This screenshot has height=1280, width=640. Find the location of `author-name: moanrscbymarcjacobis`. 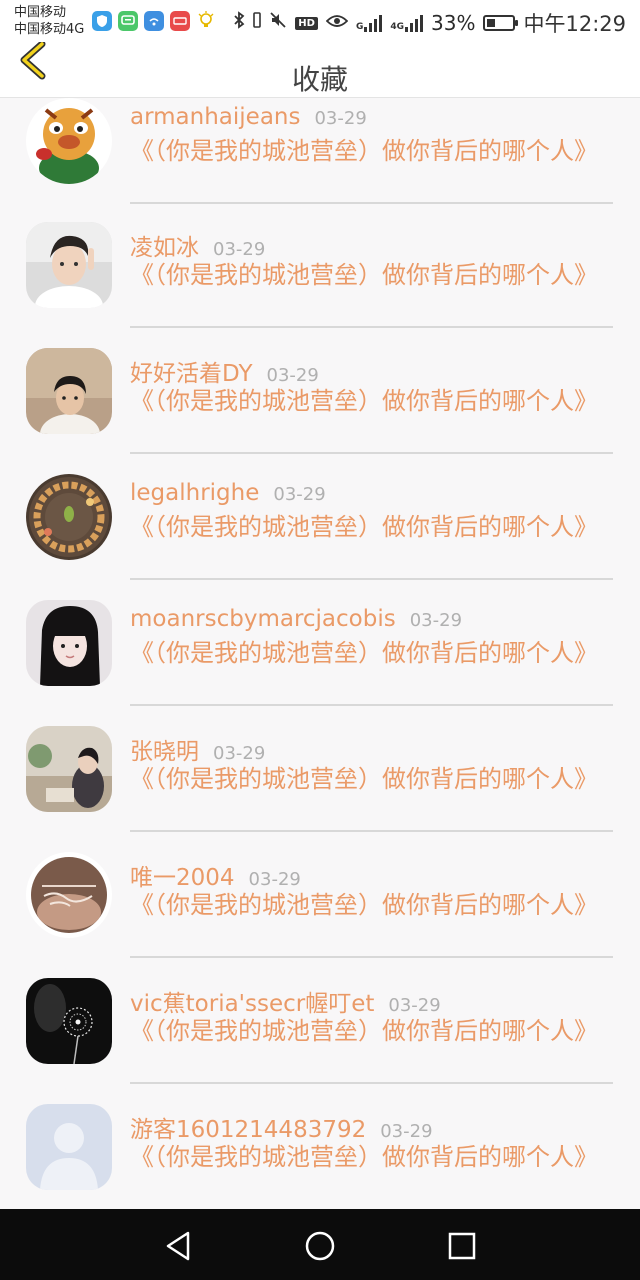

author-name: moanrscbymarcjacobis is located at coordinates (263, 619).